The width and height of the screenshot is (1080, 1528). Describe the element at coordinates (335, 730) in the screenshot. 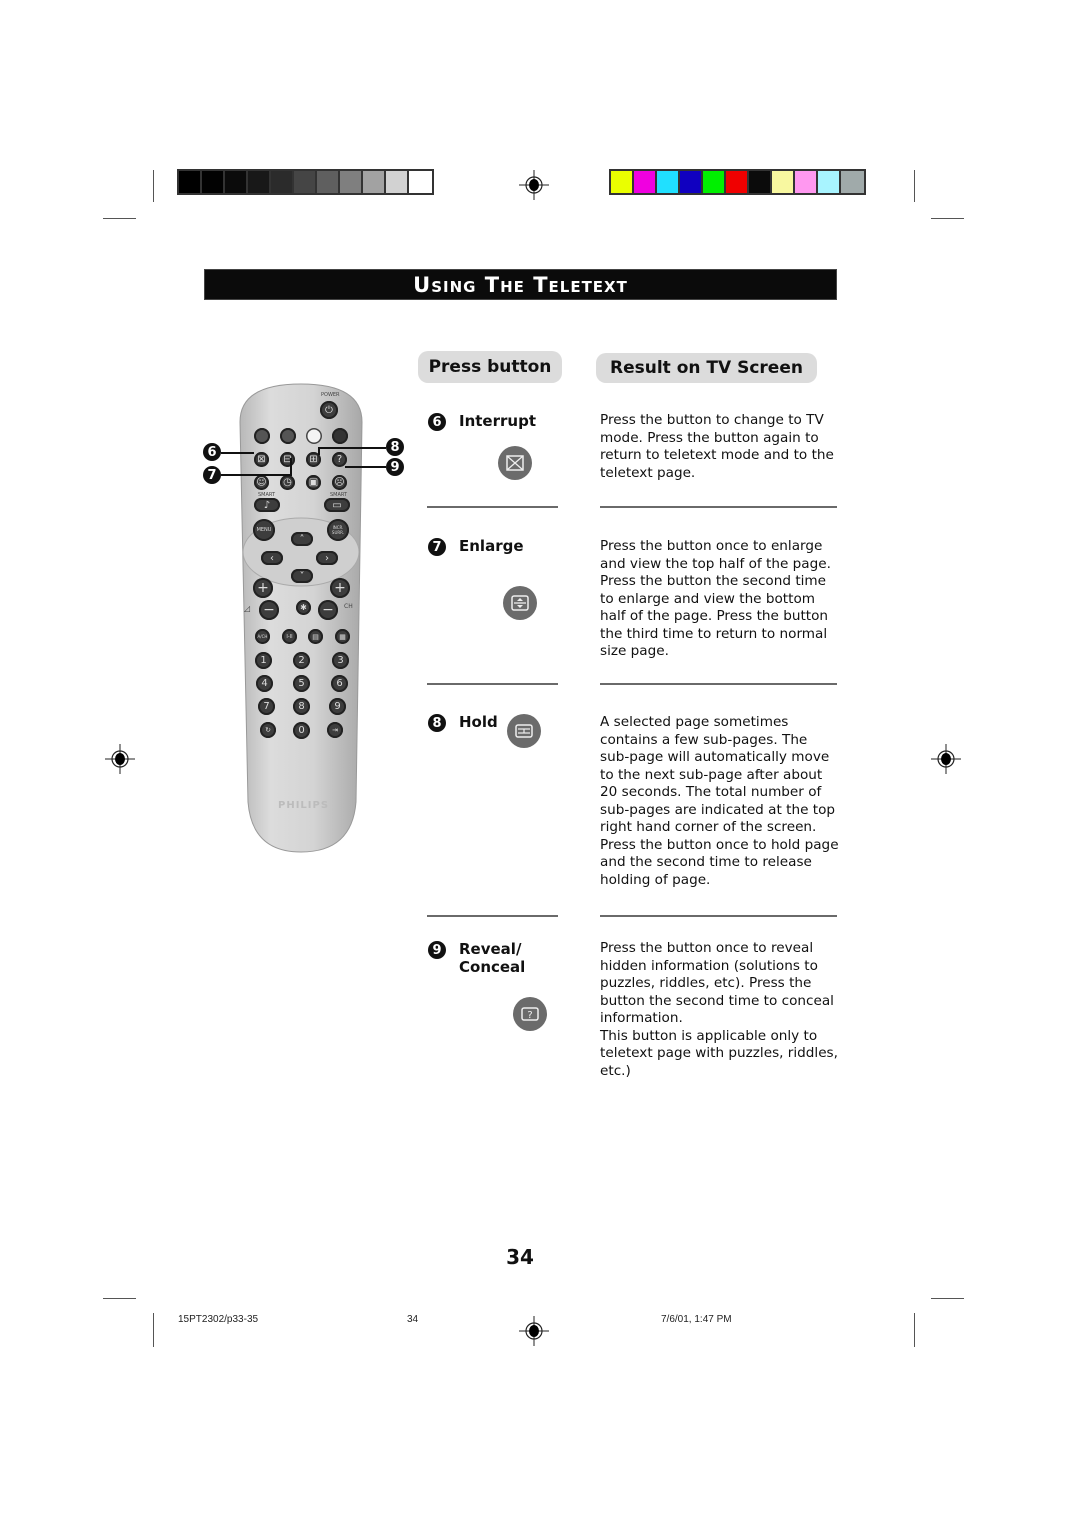

I see `input-source-button: ⇥` at that location.